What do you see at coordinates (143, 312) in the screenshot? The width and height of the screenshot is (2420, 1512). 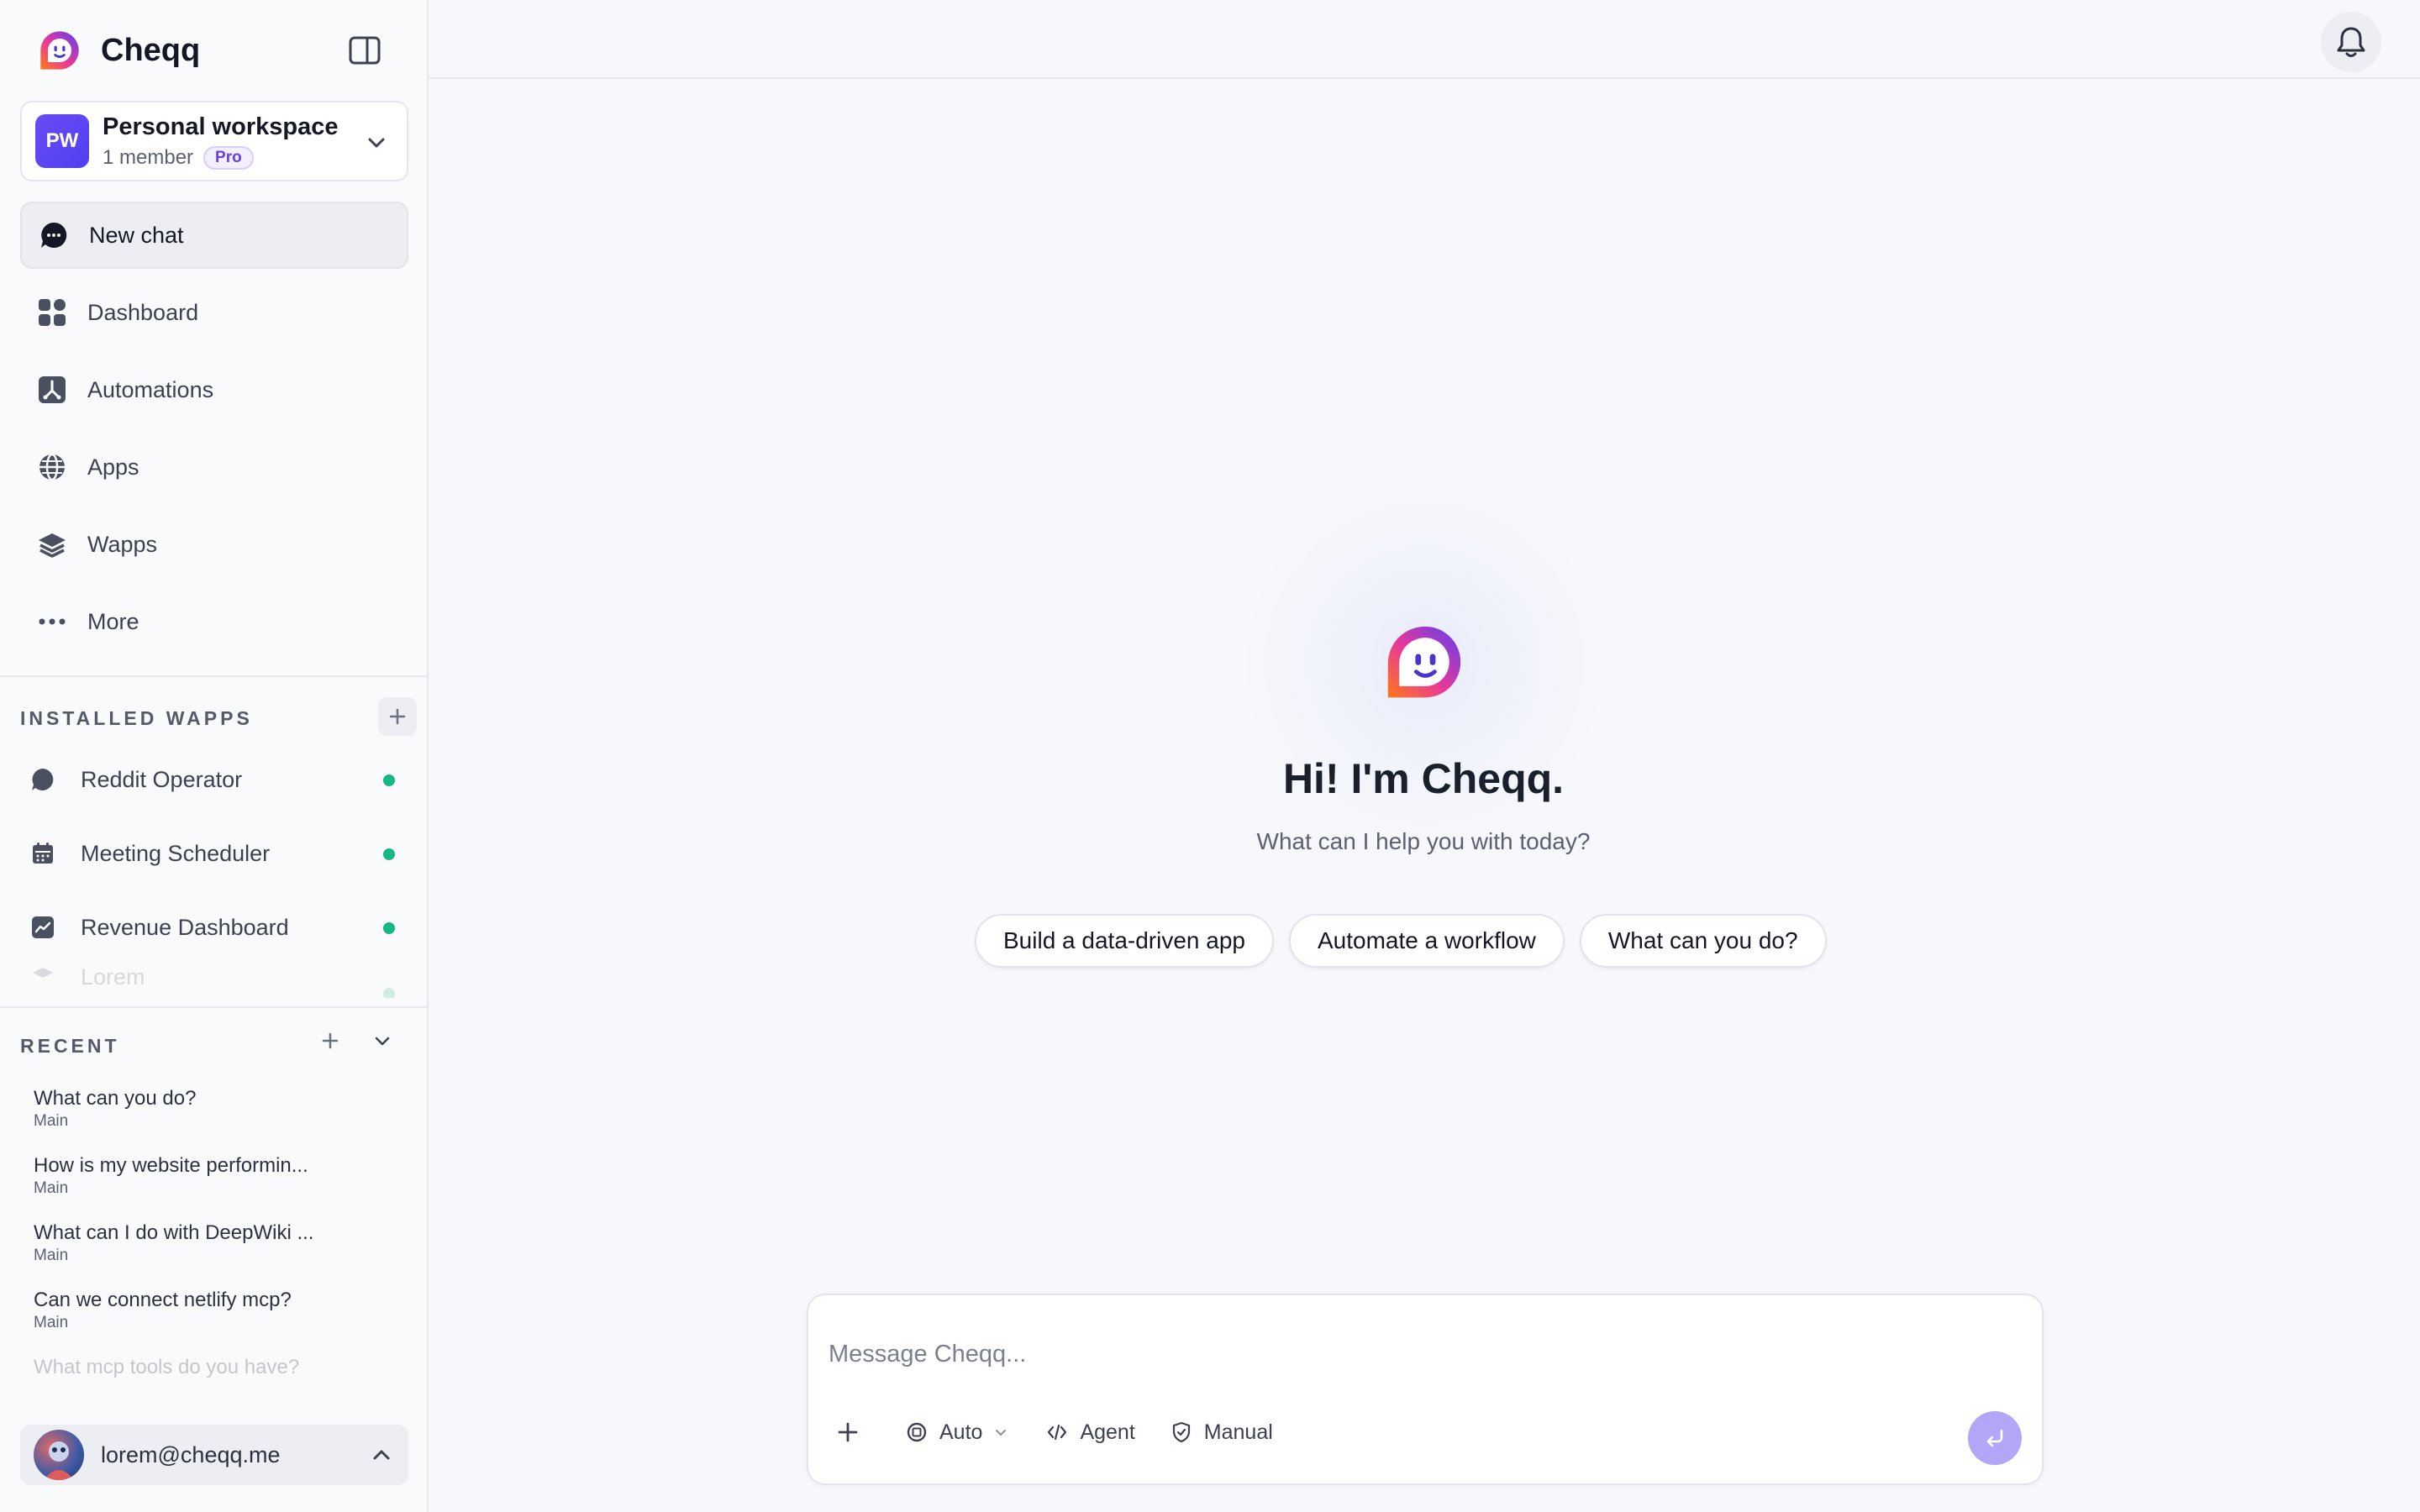 I see `nav-label: Dashboard` at bounding box center [143, 312].